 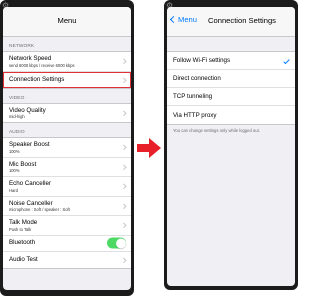 What do you see at coordinates (231, 97) in the screenshot?
I see `option-tcp-tunneling: TCP tunneling` at bounding box center [231, 97].